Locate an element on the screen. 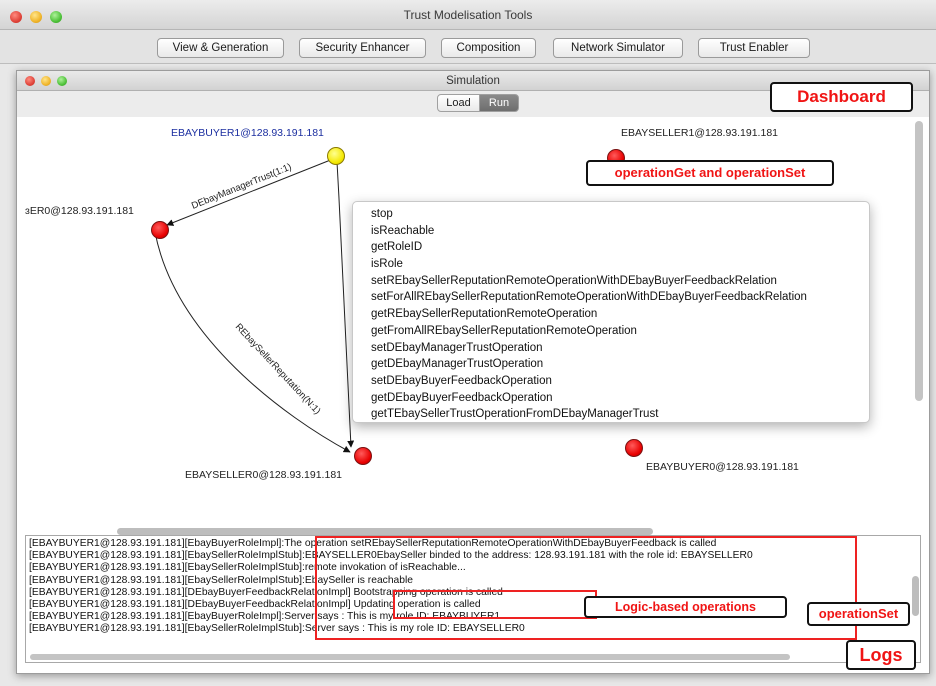  graph-vertical-scrollbar is located at coordinates (919, 261).